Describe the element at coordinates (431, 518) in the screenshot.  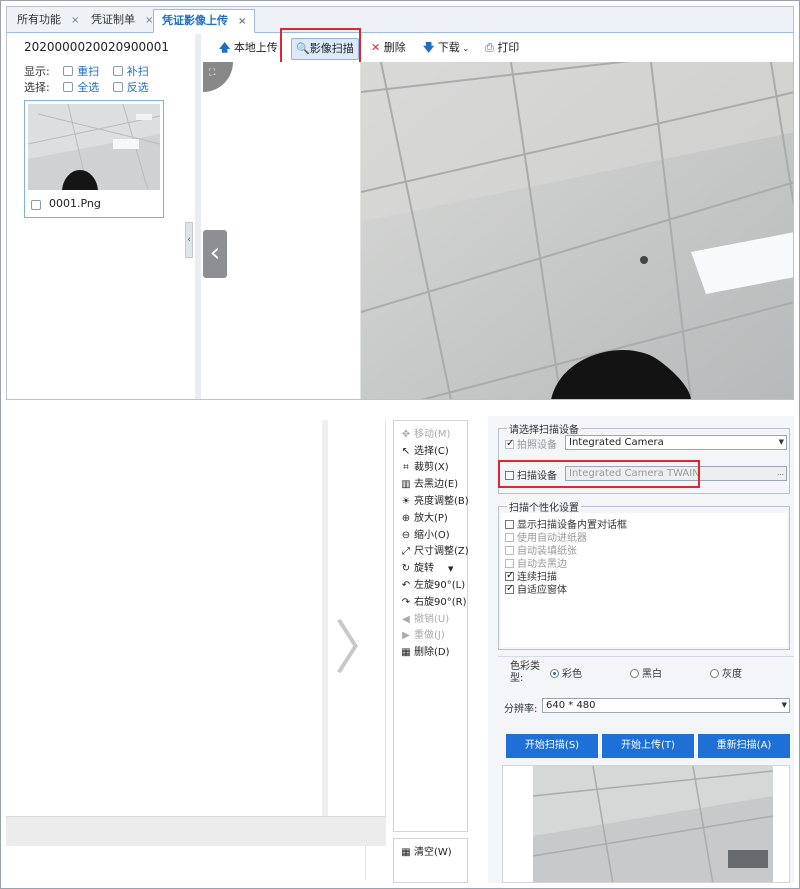
I see `tool-label: 放大(P)` at that location.